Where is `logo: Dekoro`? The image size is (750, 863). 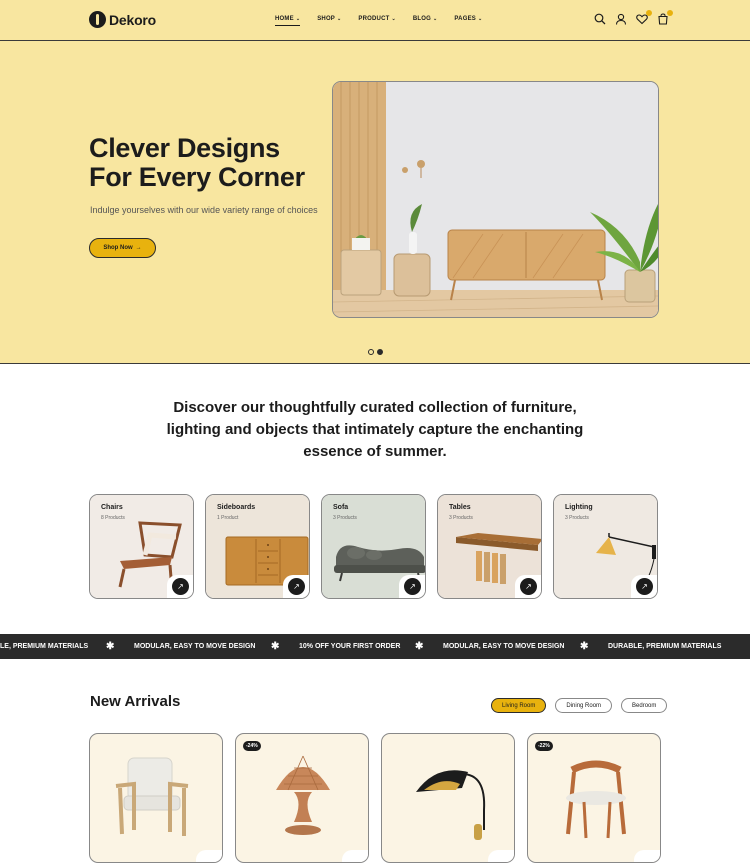 logo: Dekoro is located at coordinates (122, 19).